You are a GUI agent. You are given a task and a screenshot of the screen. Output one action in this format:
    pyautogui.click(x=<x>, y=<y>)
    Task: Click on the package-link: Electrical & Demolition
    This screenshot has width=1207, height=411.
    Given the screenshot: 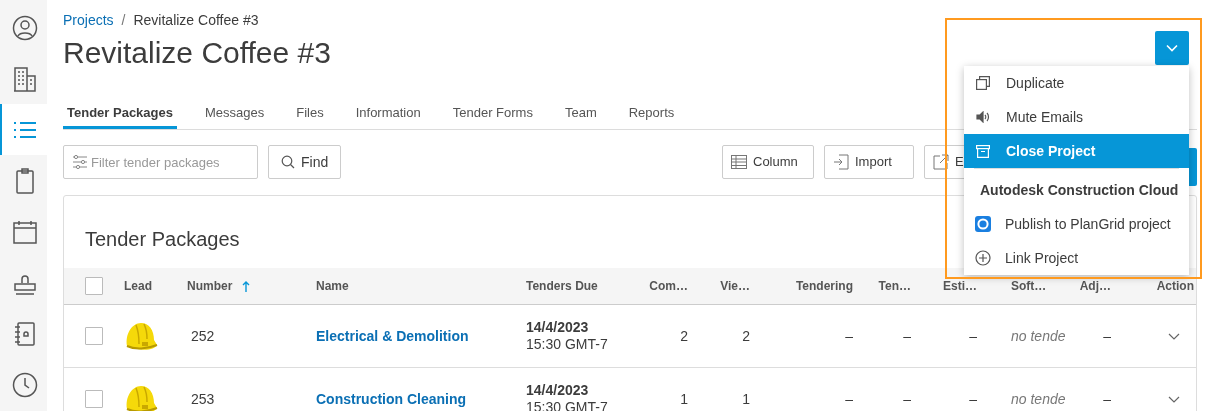 What is the action you would take?
    pyautogui.click(x=392, y=335)
    